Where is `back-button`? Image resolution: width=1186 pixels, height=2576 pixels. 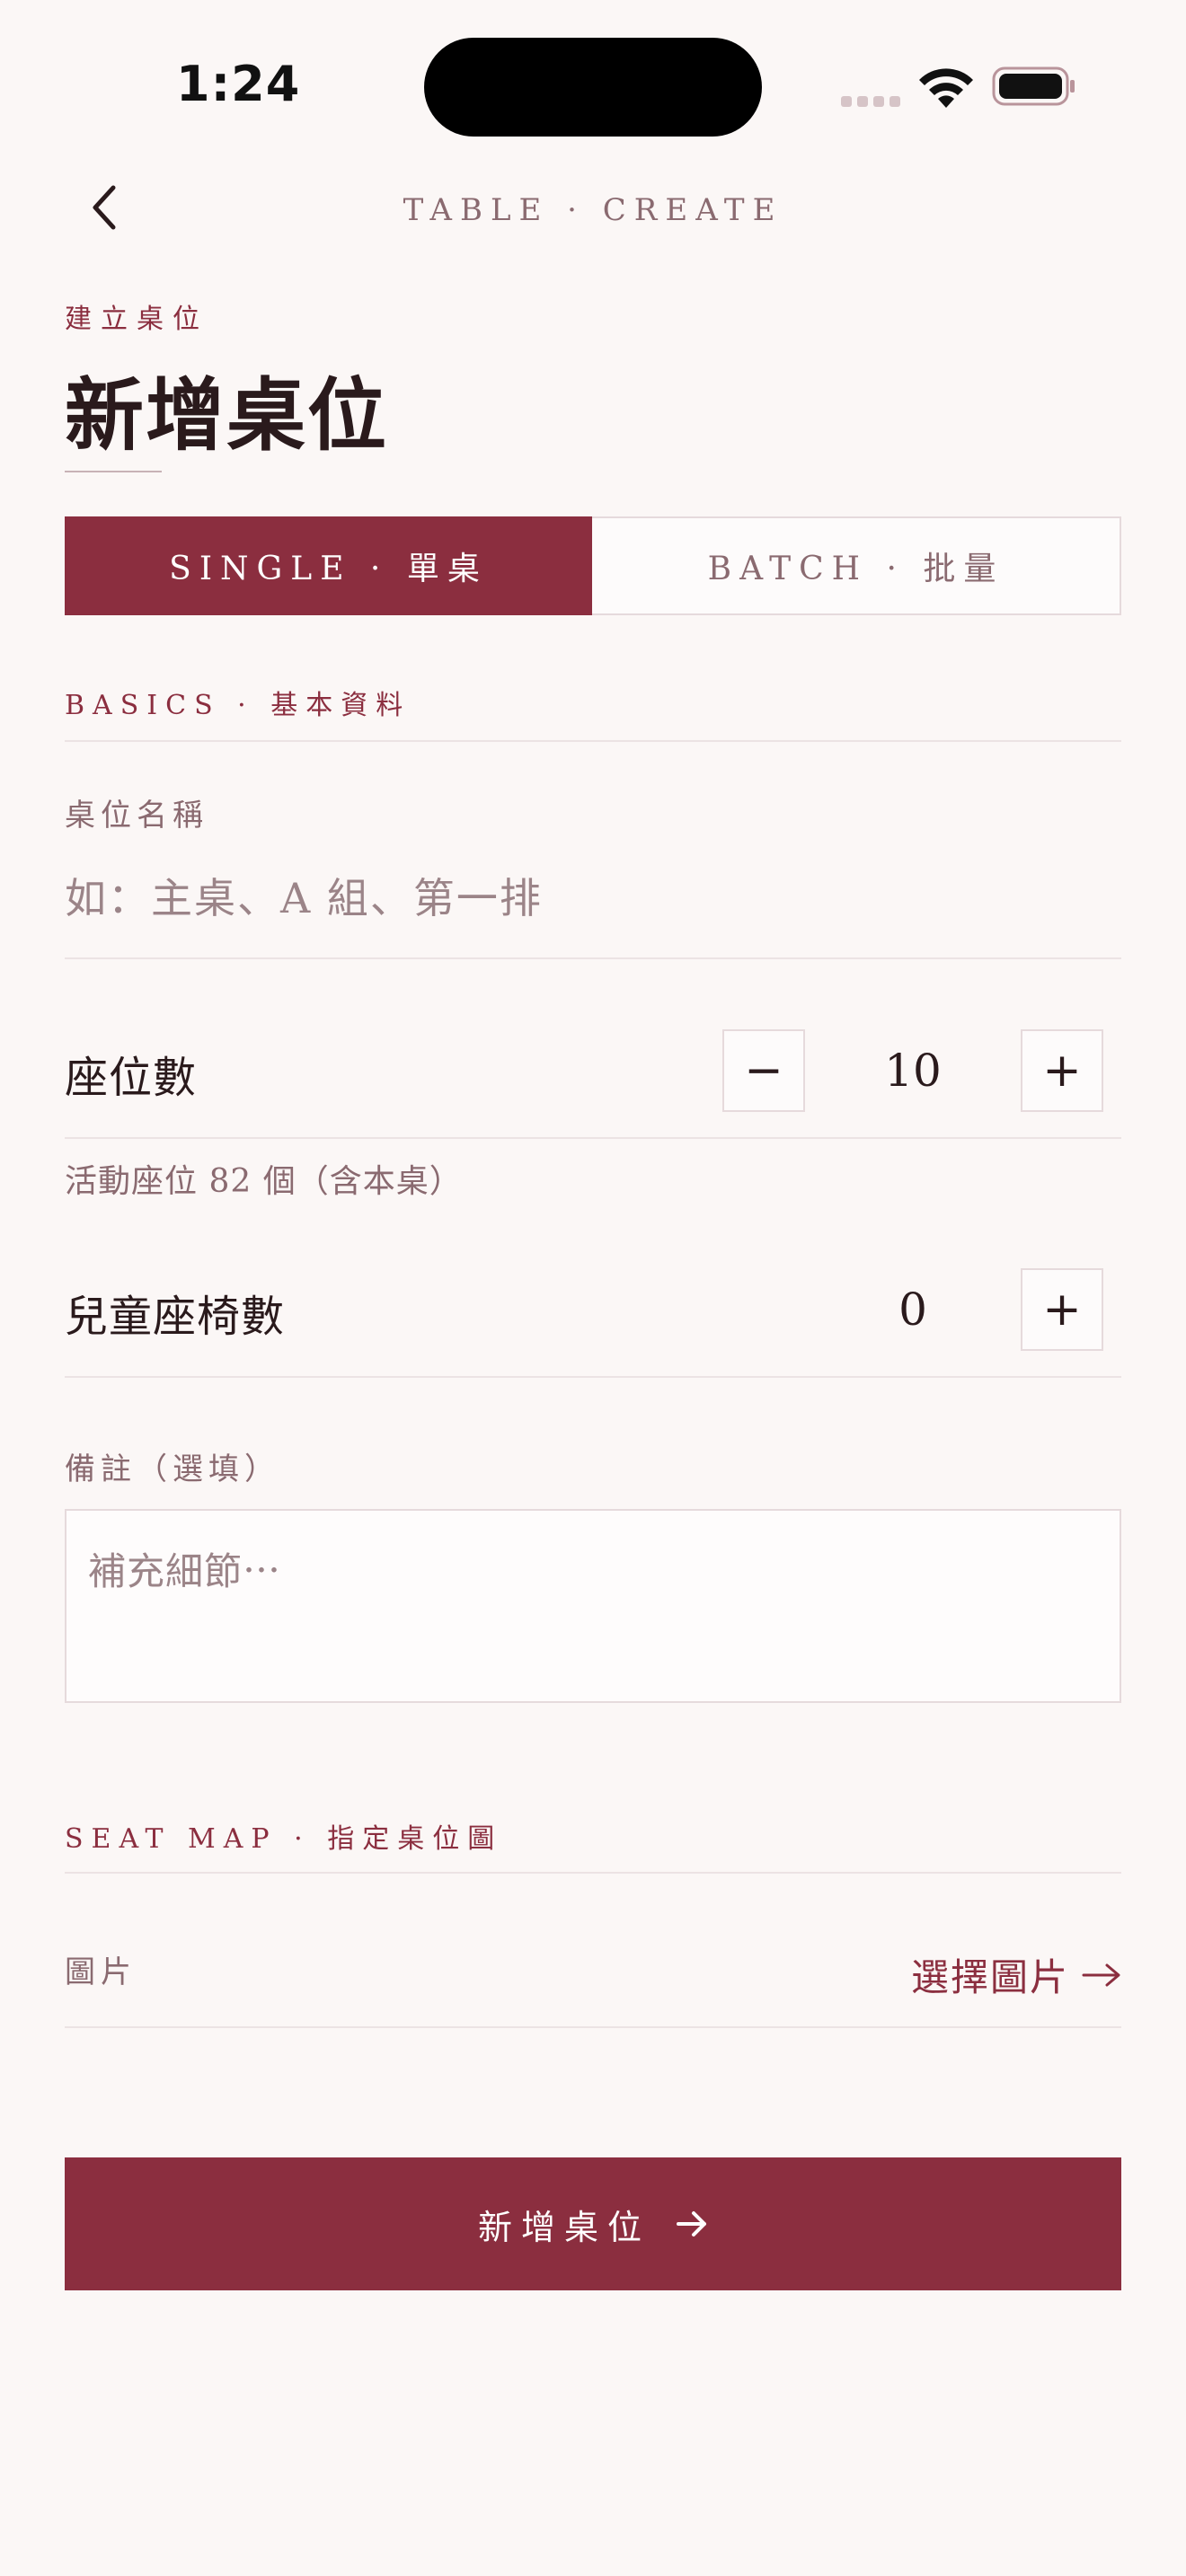
back-button is located at coordinates (104, 207).